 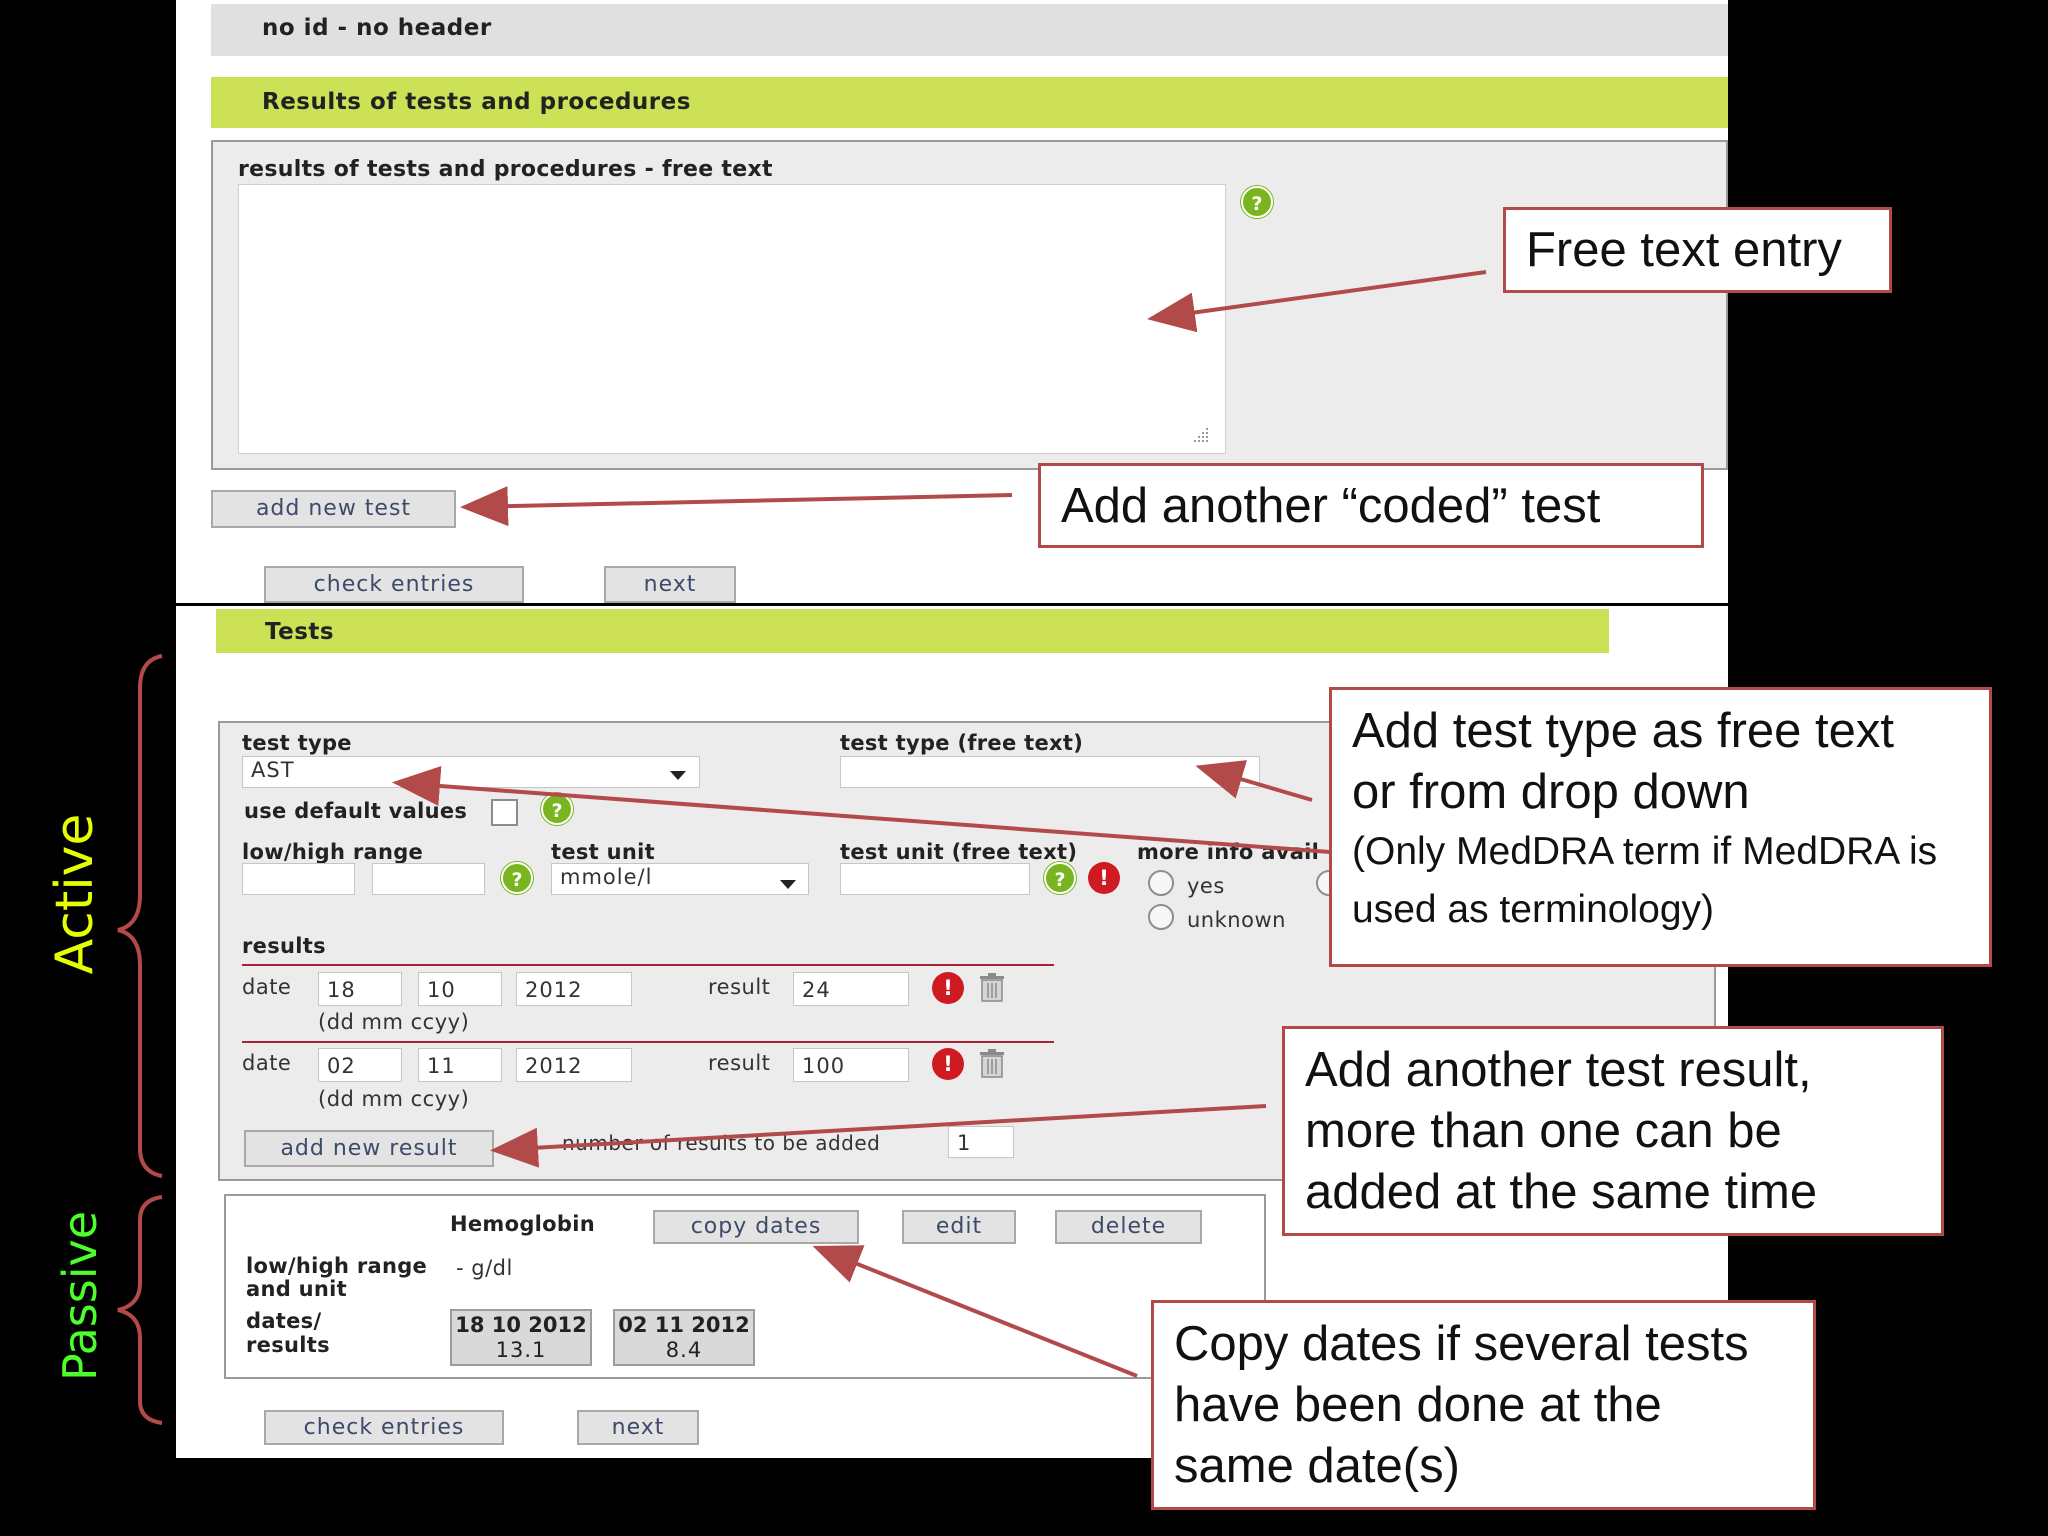 I want to click on passive-side-label: Passive, so click(x=80, y=1296).